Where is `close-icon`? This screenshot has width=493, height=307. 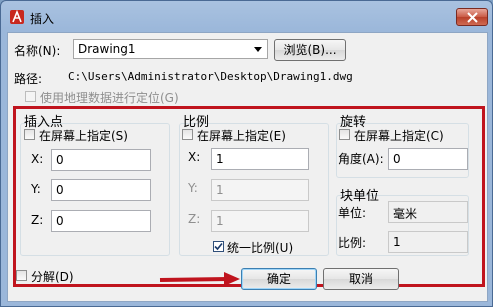 close-icon is located at coordinates (472, 17).